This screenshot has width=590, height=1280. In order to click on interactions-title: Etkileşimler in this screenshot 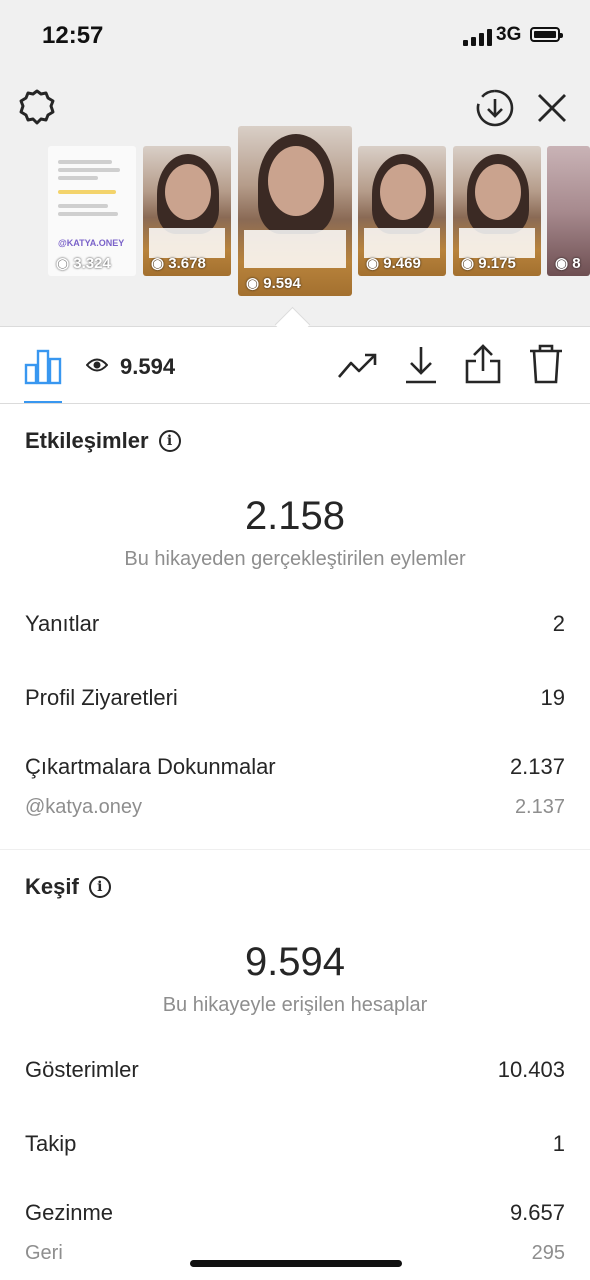, I will do `click(87, 440)`.